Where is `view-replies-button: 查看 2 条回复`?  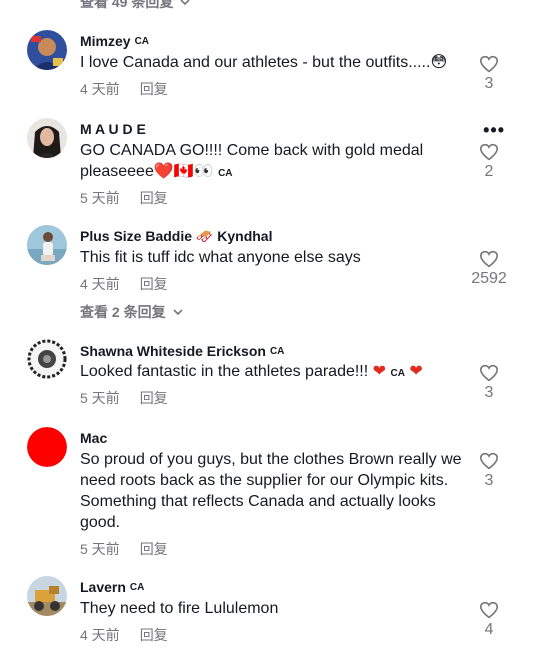 view-replies-button: 查看 2 条回复 is located at coordinates (132, 312).